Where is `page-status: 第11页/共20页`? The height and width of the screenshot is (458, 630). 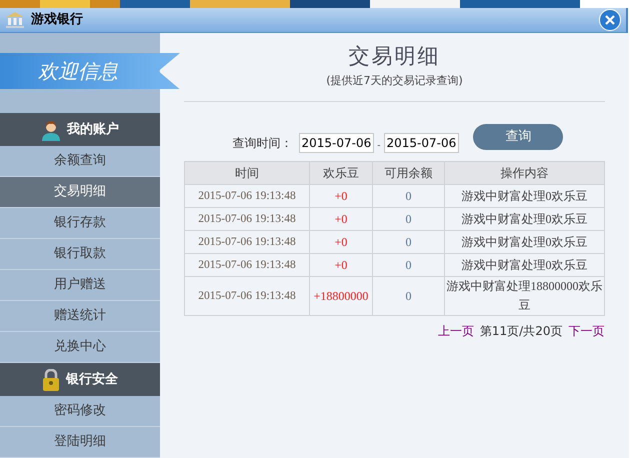 page-status: 第11页/共20页 is located at coordinates (521, 331).